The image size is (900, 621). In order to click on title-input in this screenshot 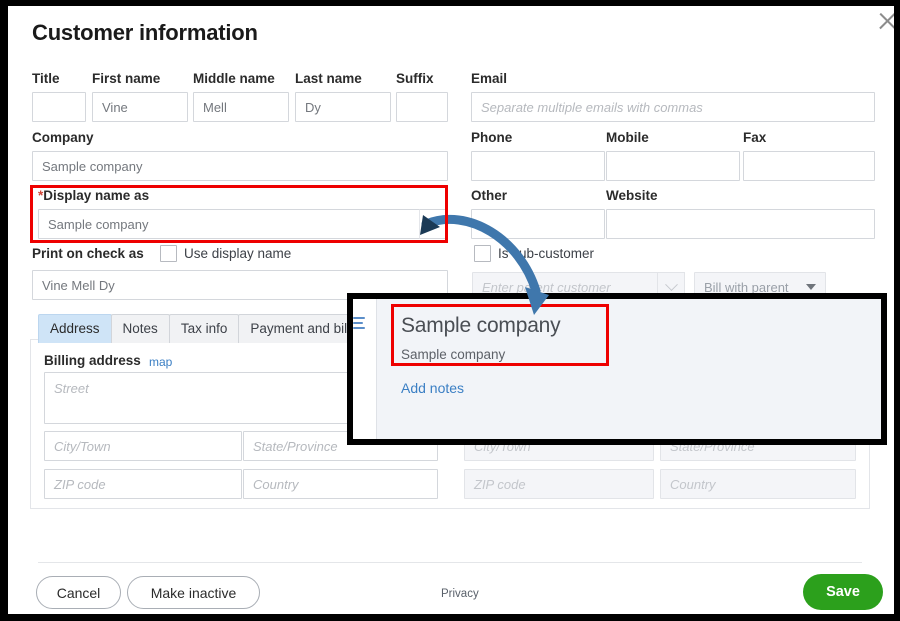, I will do `click(59, 107)`.